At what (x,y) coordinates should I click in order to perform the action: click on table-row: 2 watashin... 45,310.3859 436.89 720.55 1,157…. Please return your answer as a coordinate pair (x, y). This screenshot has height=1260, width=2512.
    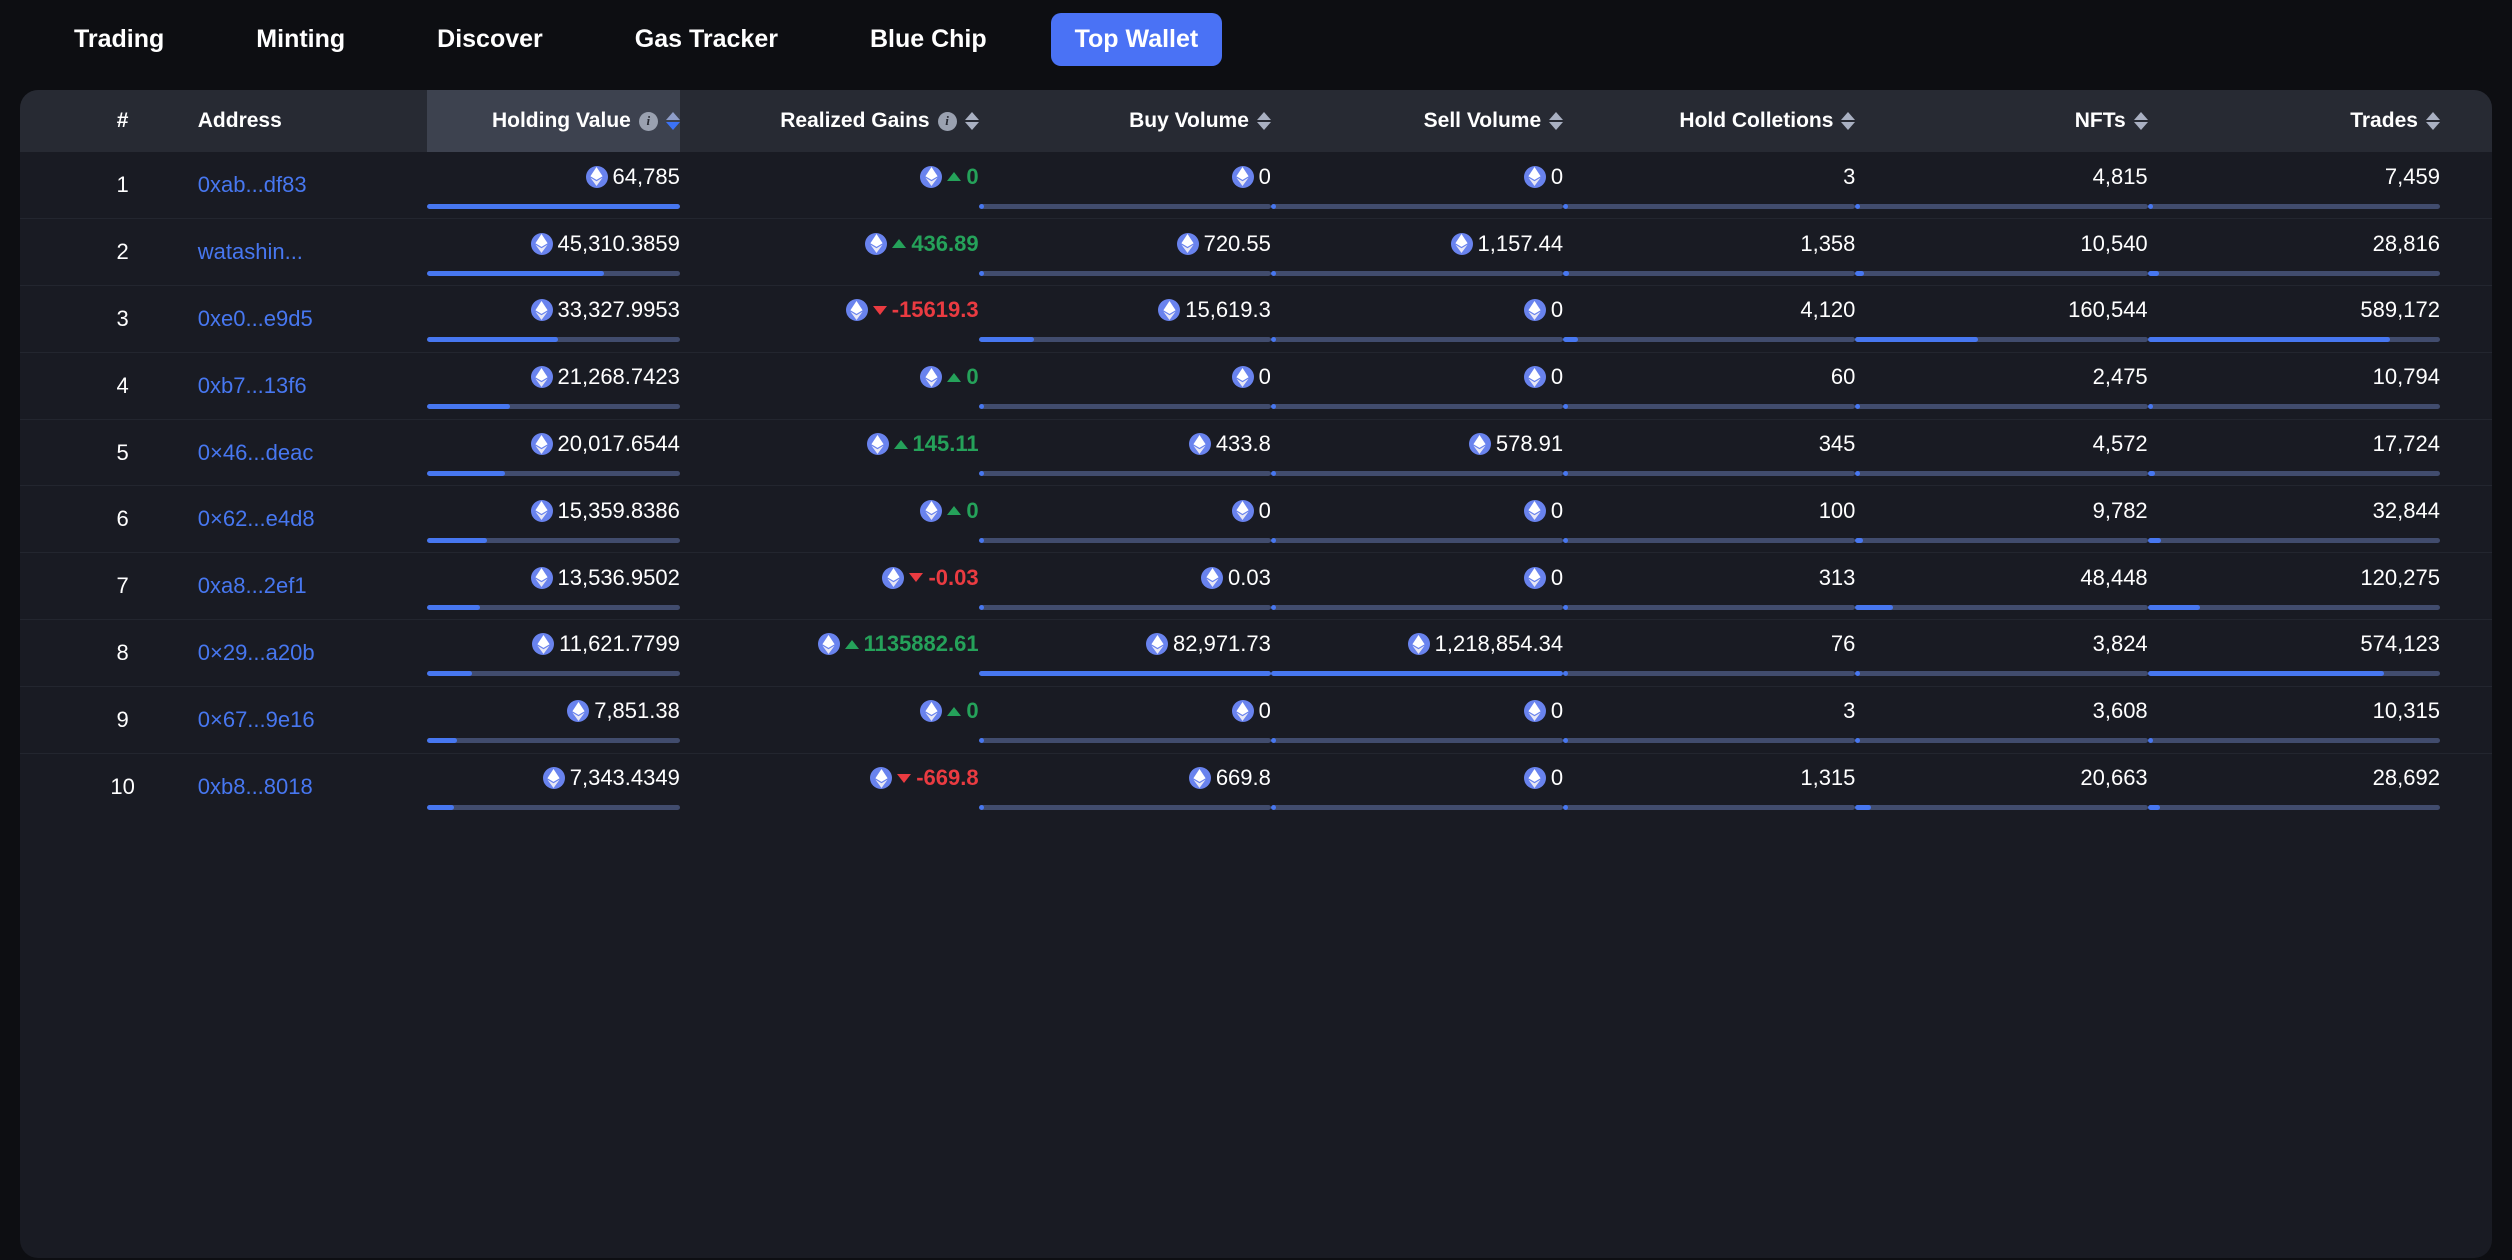
    Looking at the image, I should click on (1256, 252).